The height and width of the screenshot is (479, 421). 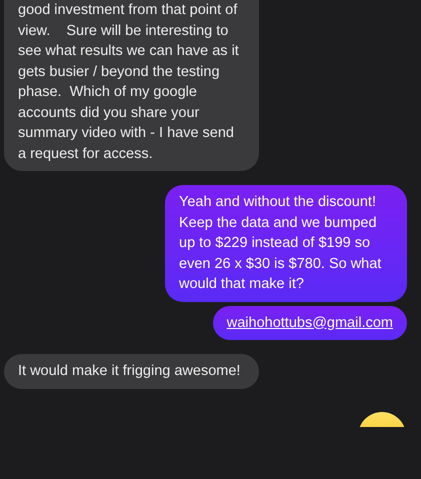 What do you see at coordinates (131, 371) in the screenshot?
I see `message-bubble: It would make it frigging awesome!` at bounding box center [131, 371].